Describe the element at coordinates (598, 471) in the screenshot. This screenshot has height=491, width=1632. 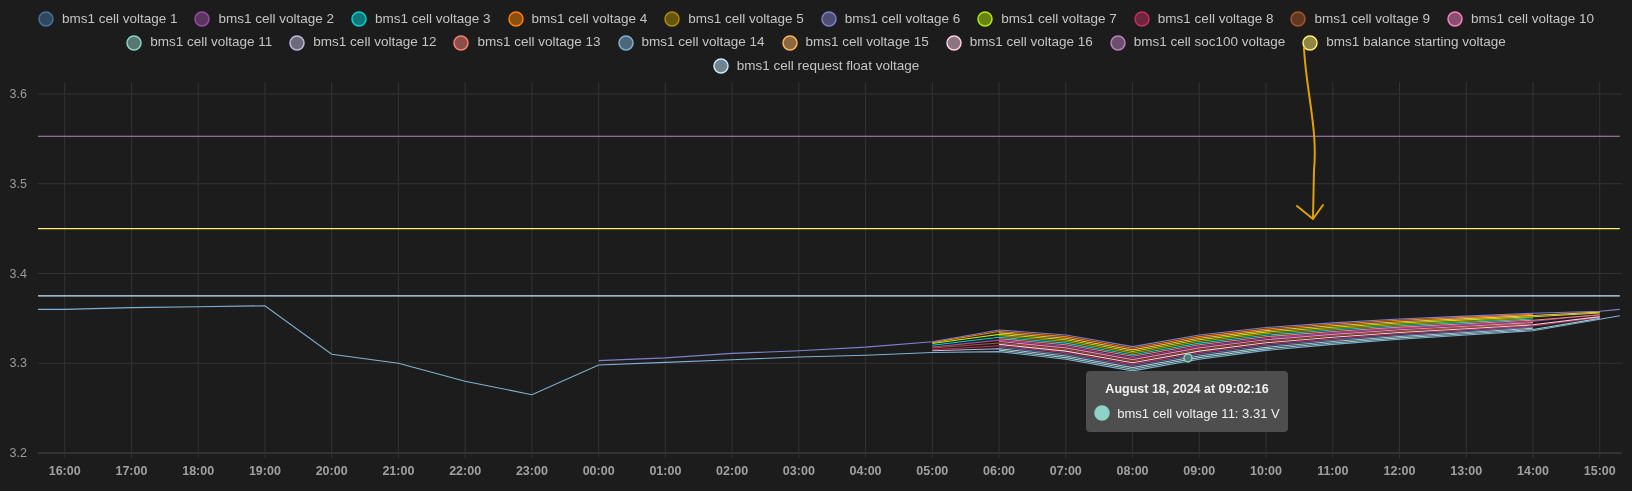
I see `x-axis-label: 00:00` at that location.